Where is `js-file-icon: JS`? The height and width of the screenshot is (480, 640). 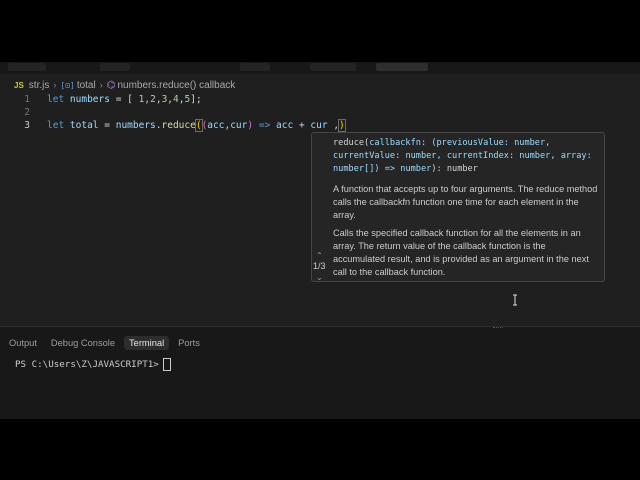 js-file-icon: JS is located at coordinates (19, 85).